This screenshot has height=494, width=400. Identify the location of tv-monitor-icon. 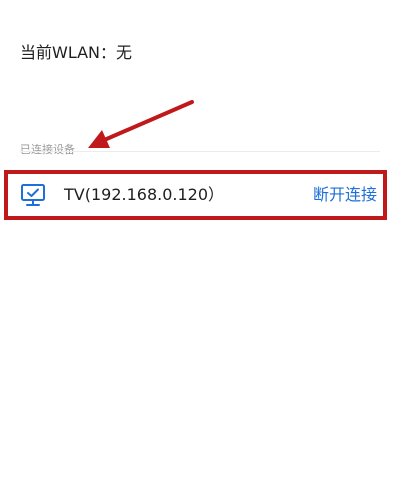
(33, 195).